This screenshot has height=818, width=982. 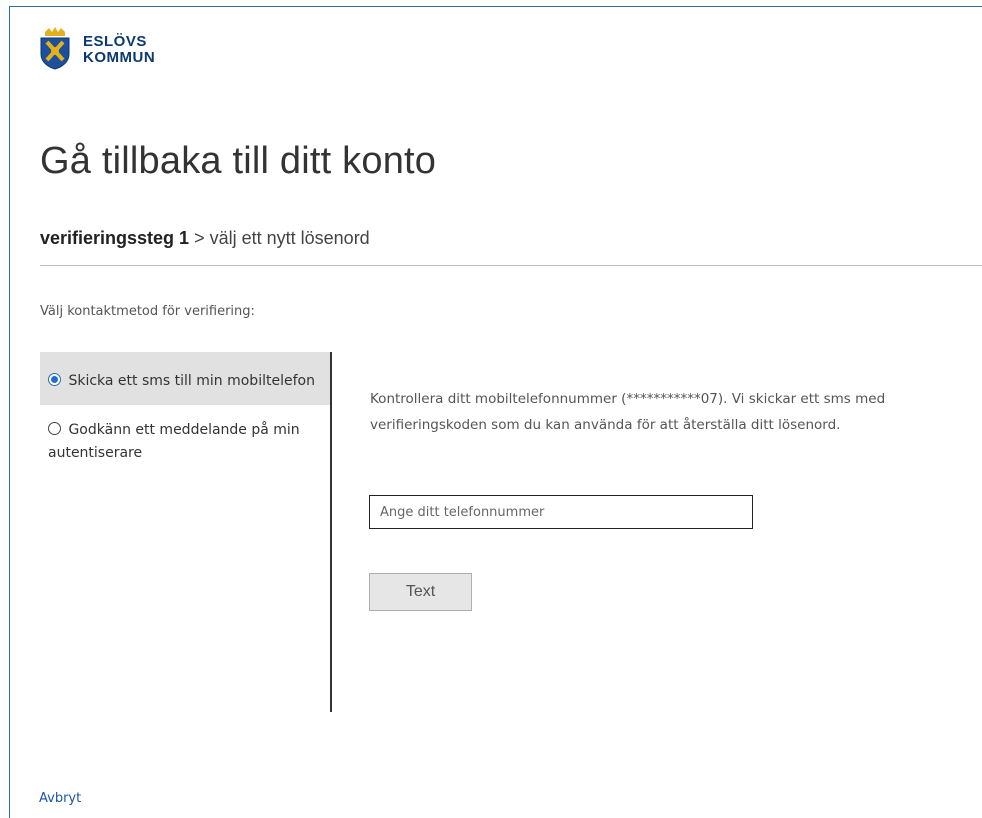 I want to click on page-title: Gå tillbaka till ditt konto, so click(x=238, y=161).